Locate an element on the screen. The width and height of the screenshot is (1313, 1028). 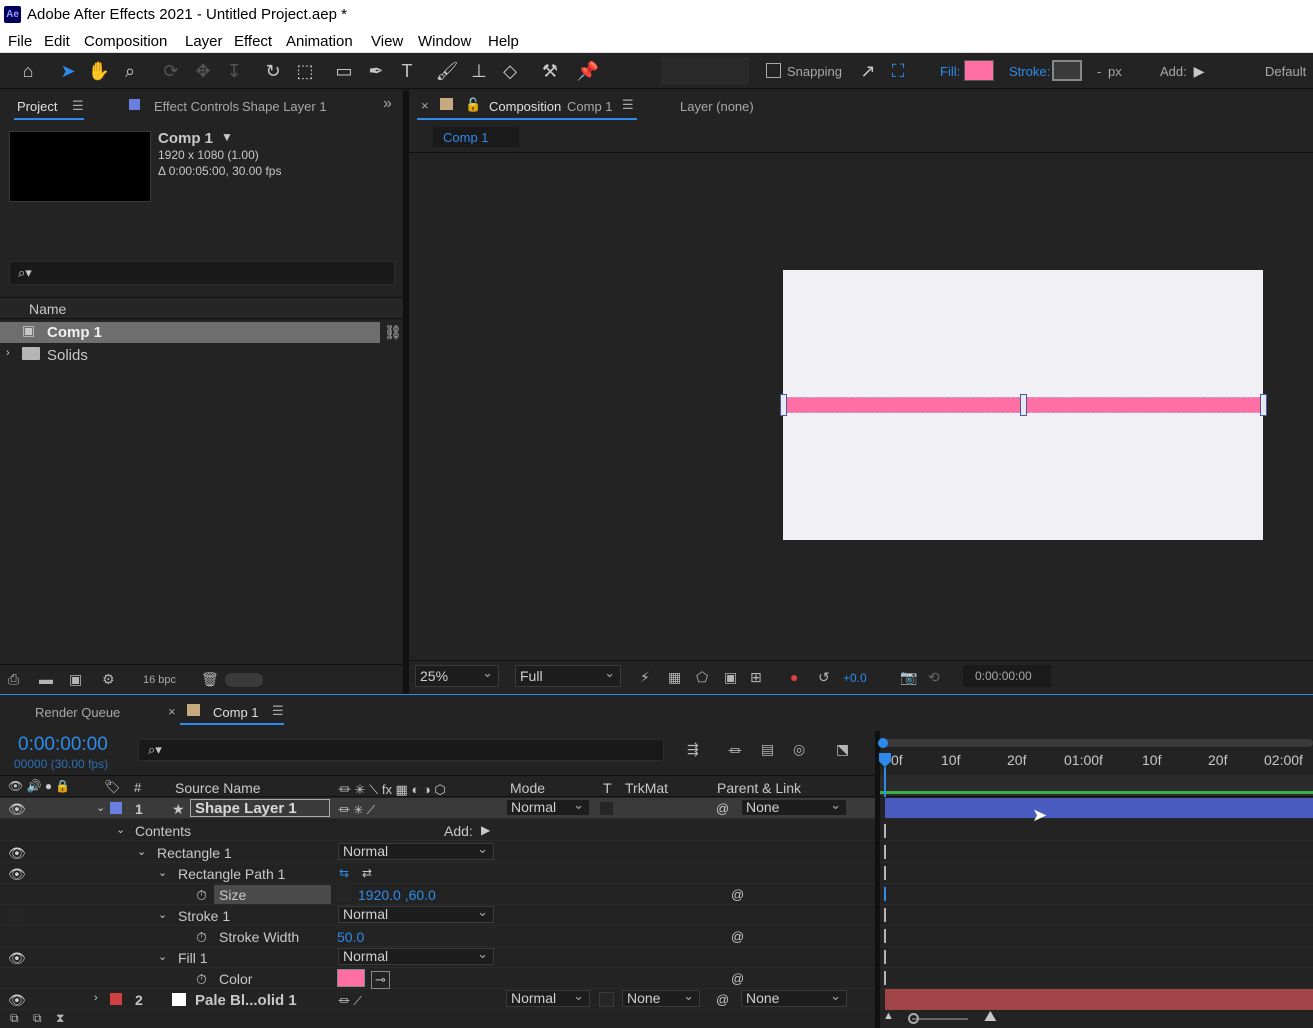
type-tool-icon: T is located at coordinates (407, 71).